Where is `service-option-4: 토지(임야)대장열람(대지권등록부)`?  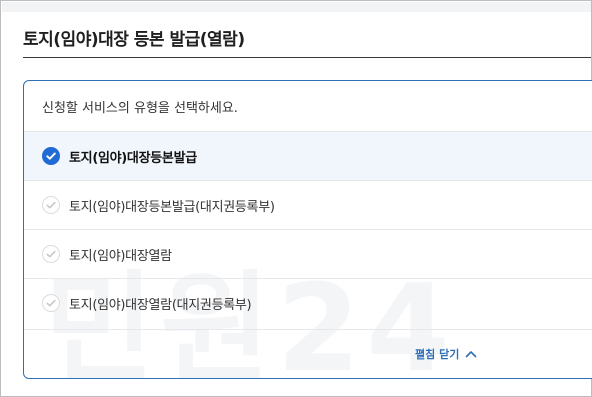 service-option-4: 토지(임야)대장열람(대지권등록부) is located at coordinates (308, 302).